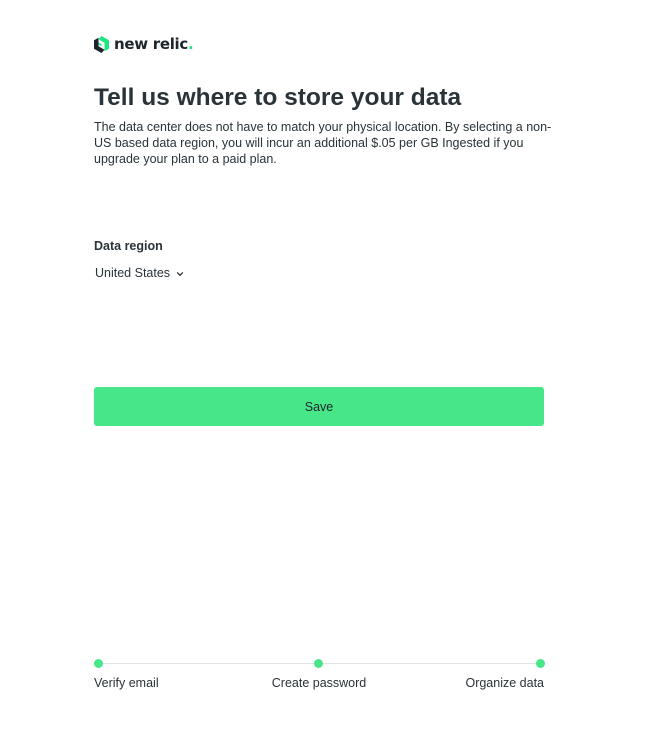 The height and width of the screenshot is (733, 666). What do you see at coordinates (504, 683) in the screenshot?
I see `step-label: Organize data` at bounding box center [504, 683].